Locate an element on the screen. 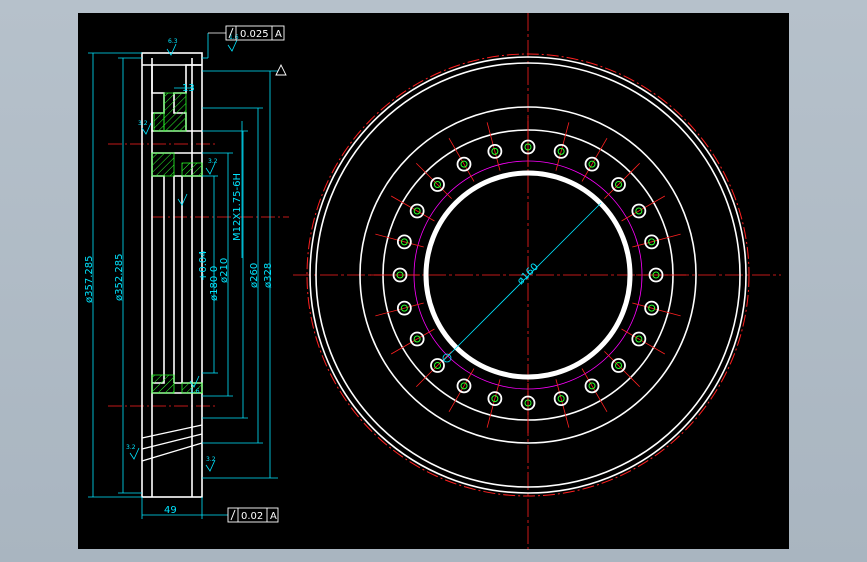 This screenshot has width=867, height=562. fcf-top: 0.025 A is located at coordinates (246, 33).